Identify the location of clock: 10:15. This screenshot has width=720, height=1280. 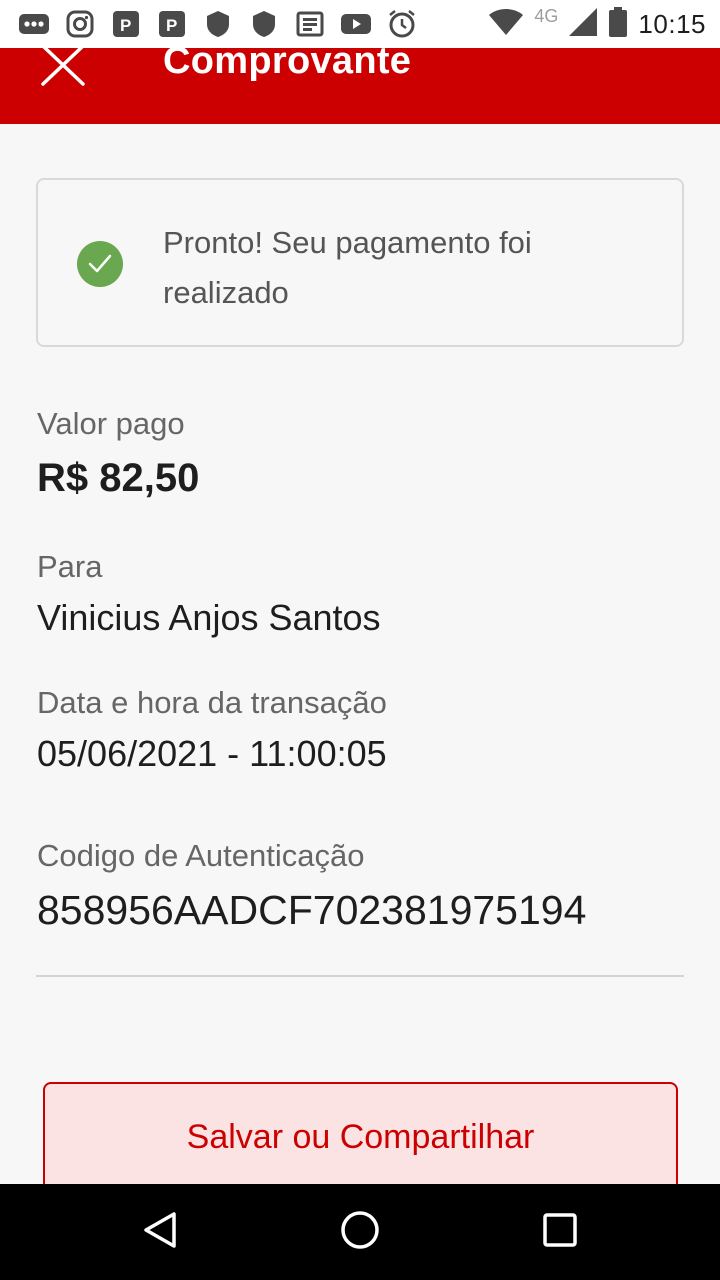
(672, 23).